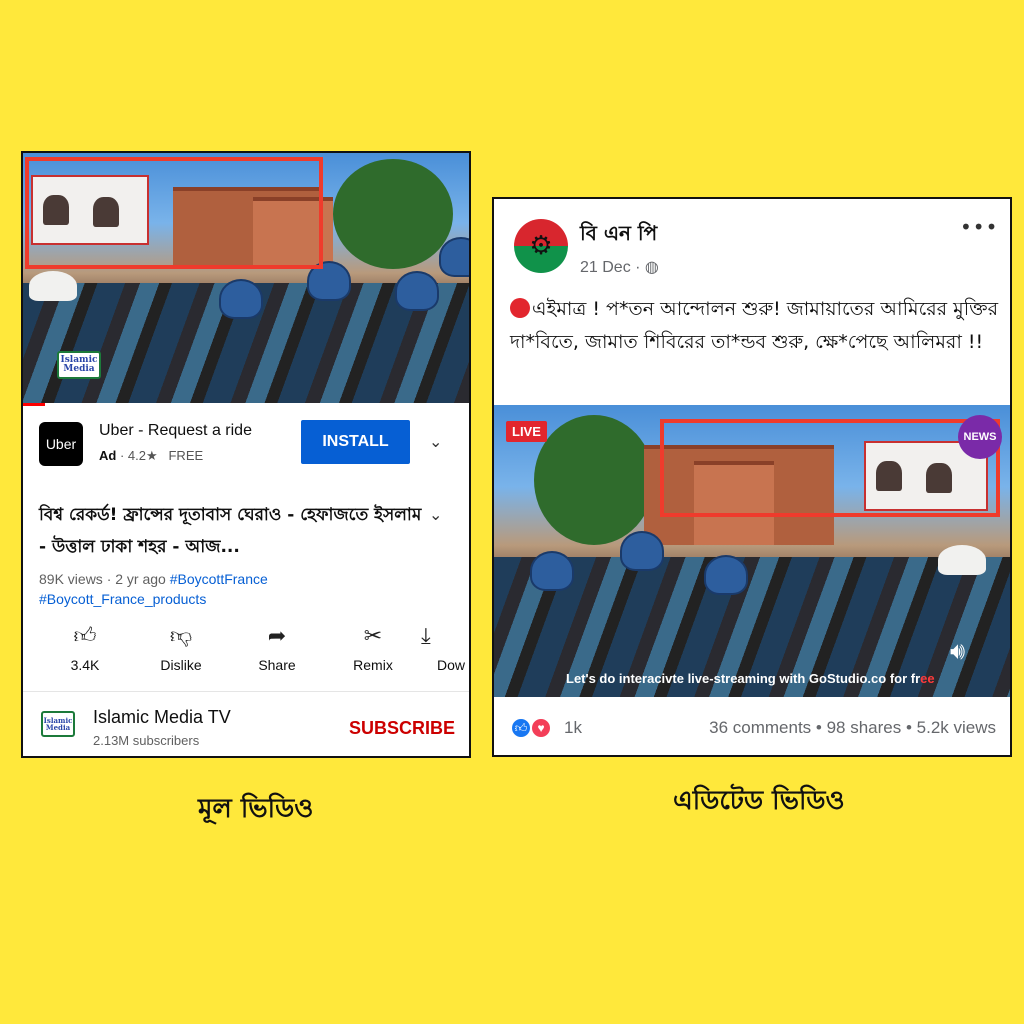 This screenshot has height=1024, width=1024. I want to click on red-circle-icon, so click(520, 308).